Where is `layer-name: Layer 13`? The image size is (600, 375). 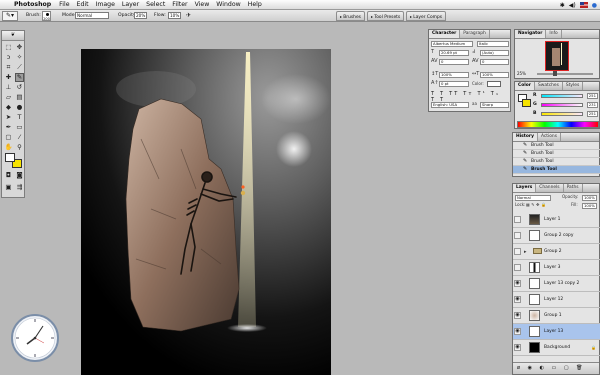
layer-name: Layer 13 is located at coordinates (553, 331).